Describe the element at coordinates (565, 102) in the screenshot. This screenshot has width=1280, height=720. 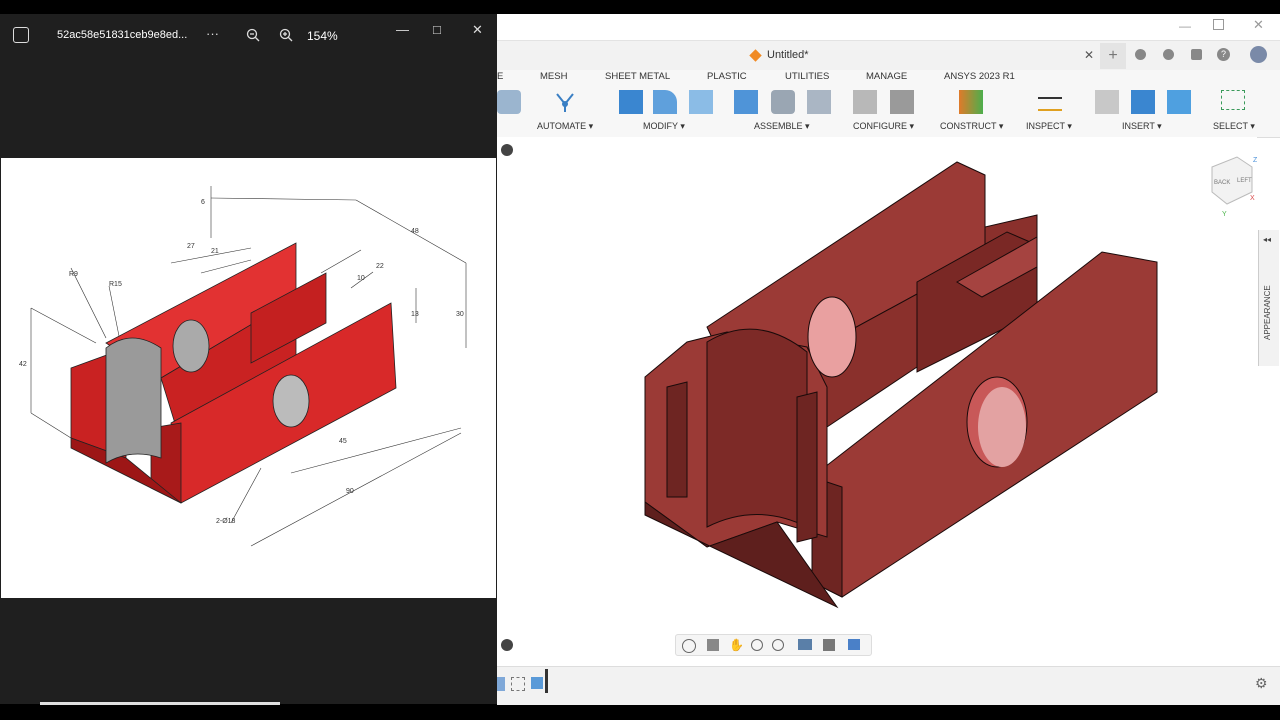
I see `automate-icon` at that location.